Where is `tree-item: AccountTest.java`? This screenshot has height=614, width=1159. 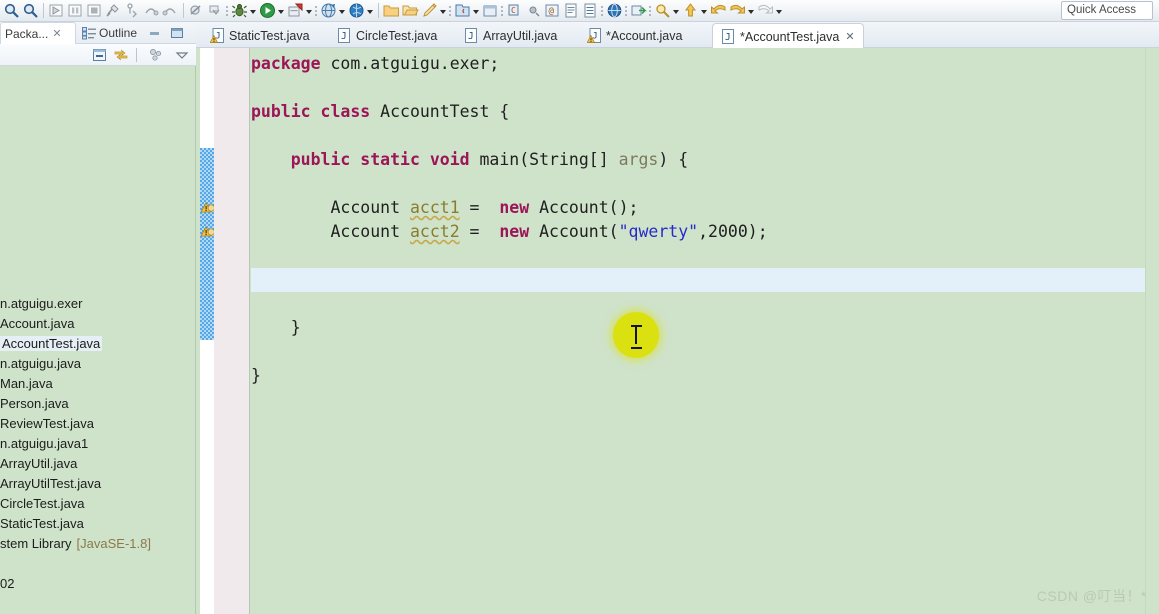 tree-item: AccountTest.java is located at coordinates (51, 343).